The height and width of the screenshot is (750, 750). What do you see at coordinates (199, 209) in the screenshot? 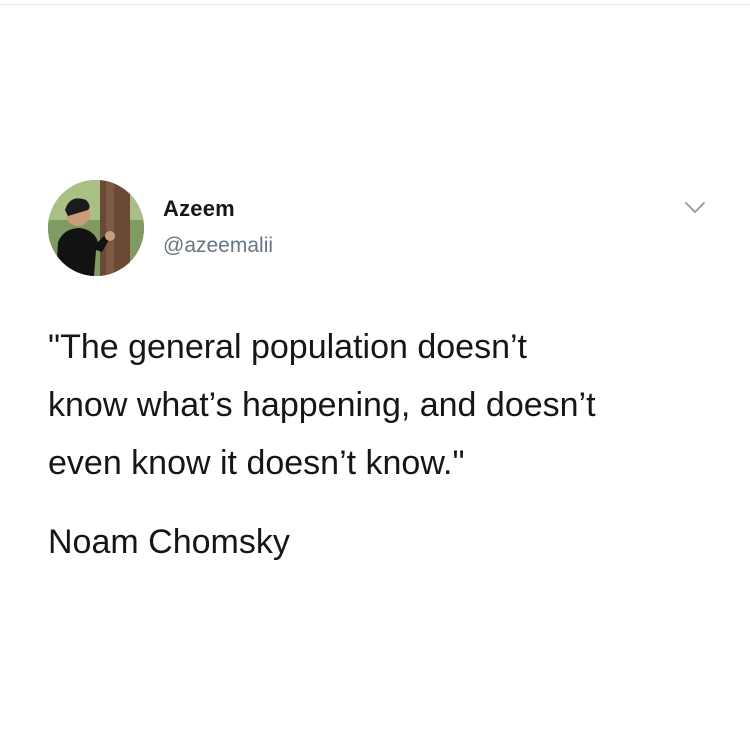
I see `author-display-name: Azeem` at bounding box center [199, 209].